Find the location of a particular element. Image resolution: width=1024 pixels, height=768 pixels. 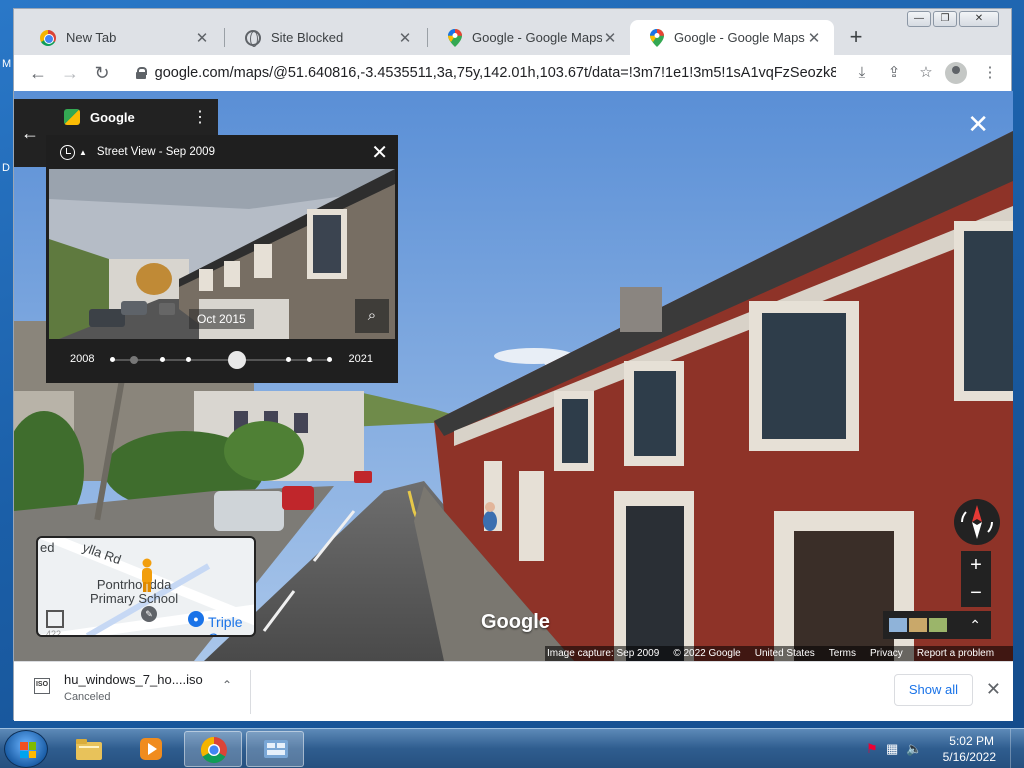

place-poi-icon: ● is located at coordinates (196, 619).